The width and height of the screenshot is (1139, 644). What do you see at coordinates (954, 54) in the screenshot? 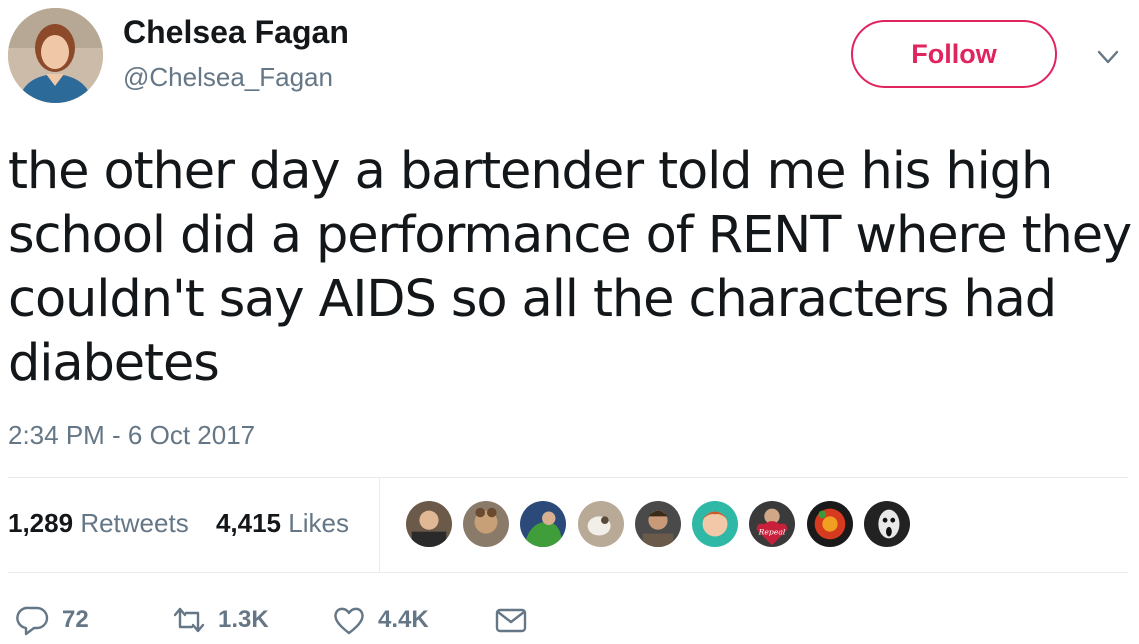
I see `follow-button: Follow` at bounding box center [954, 54].